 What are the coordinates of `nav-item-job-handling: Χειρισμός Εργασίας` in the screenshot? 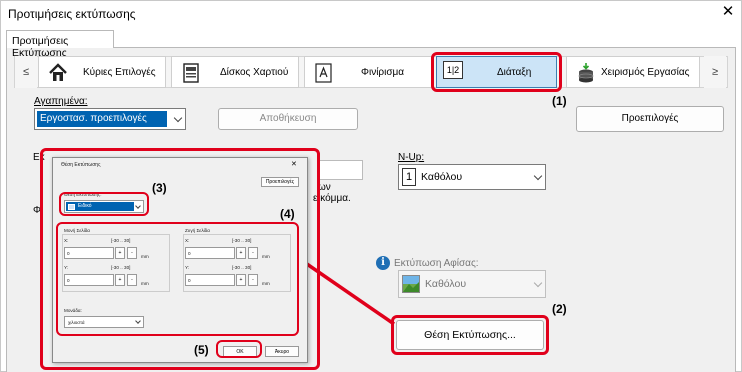 It's located at (633, 72).